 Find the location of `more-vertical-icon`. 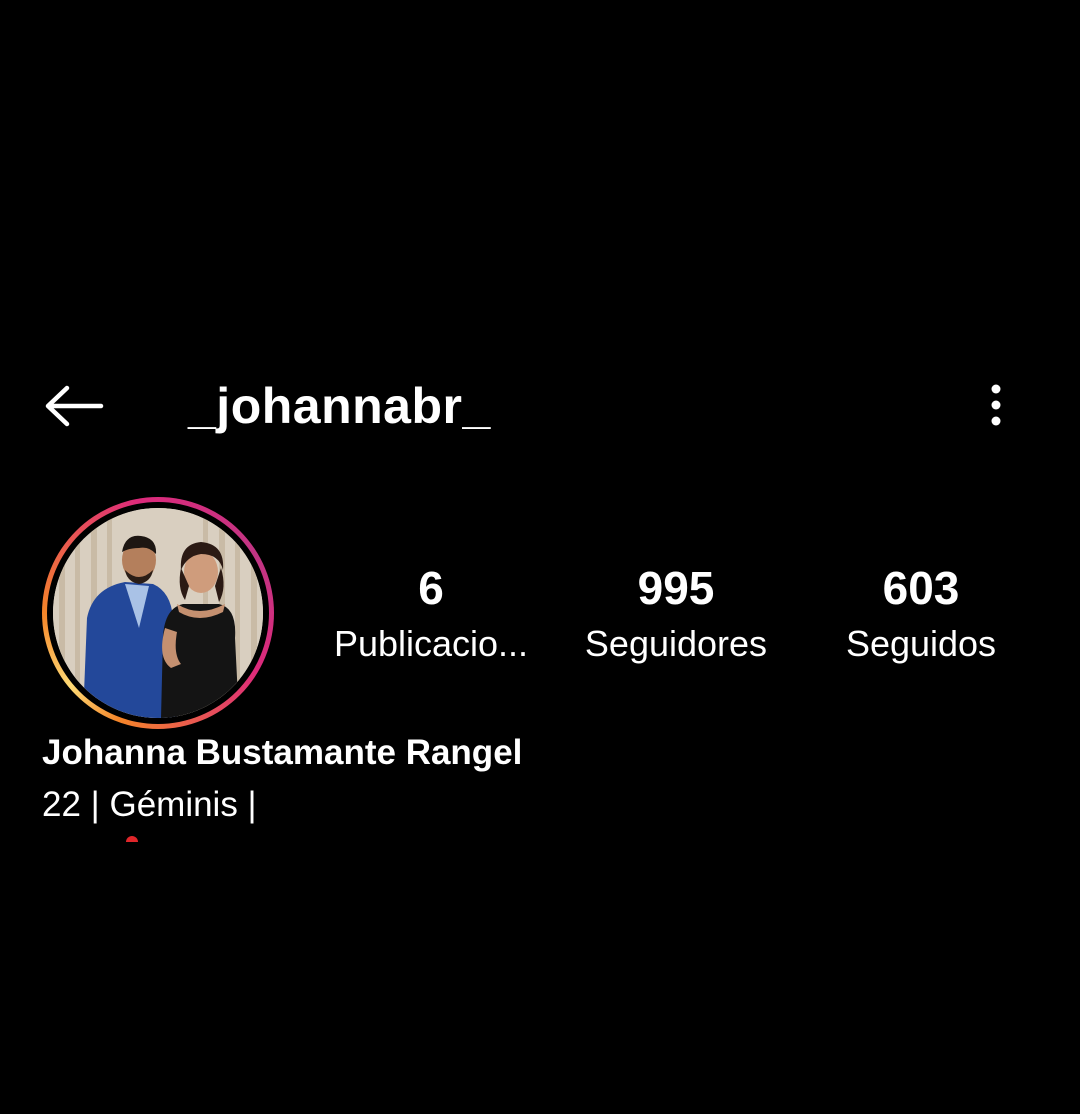

more-vertical-icon is located at coordinates (996, 405).